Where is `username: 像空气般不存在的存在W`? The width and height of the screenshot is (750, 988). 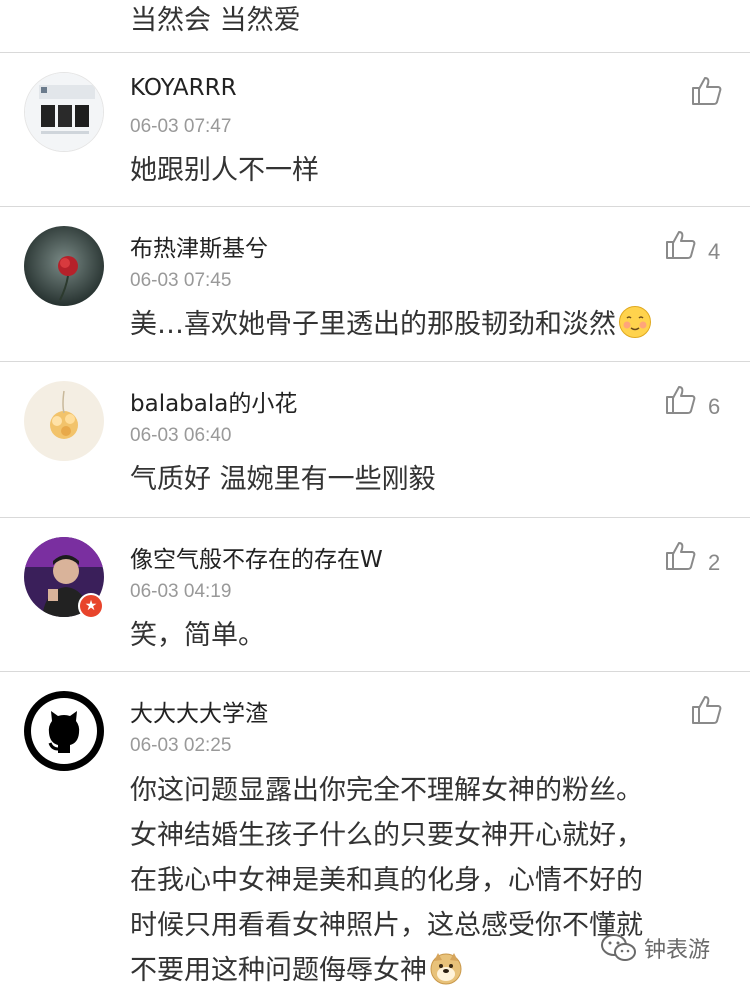 username: 像空气般不存在的存在W is located at coordinates (256, 557).